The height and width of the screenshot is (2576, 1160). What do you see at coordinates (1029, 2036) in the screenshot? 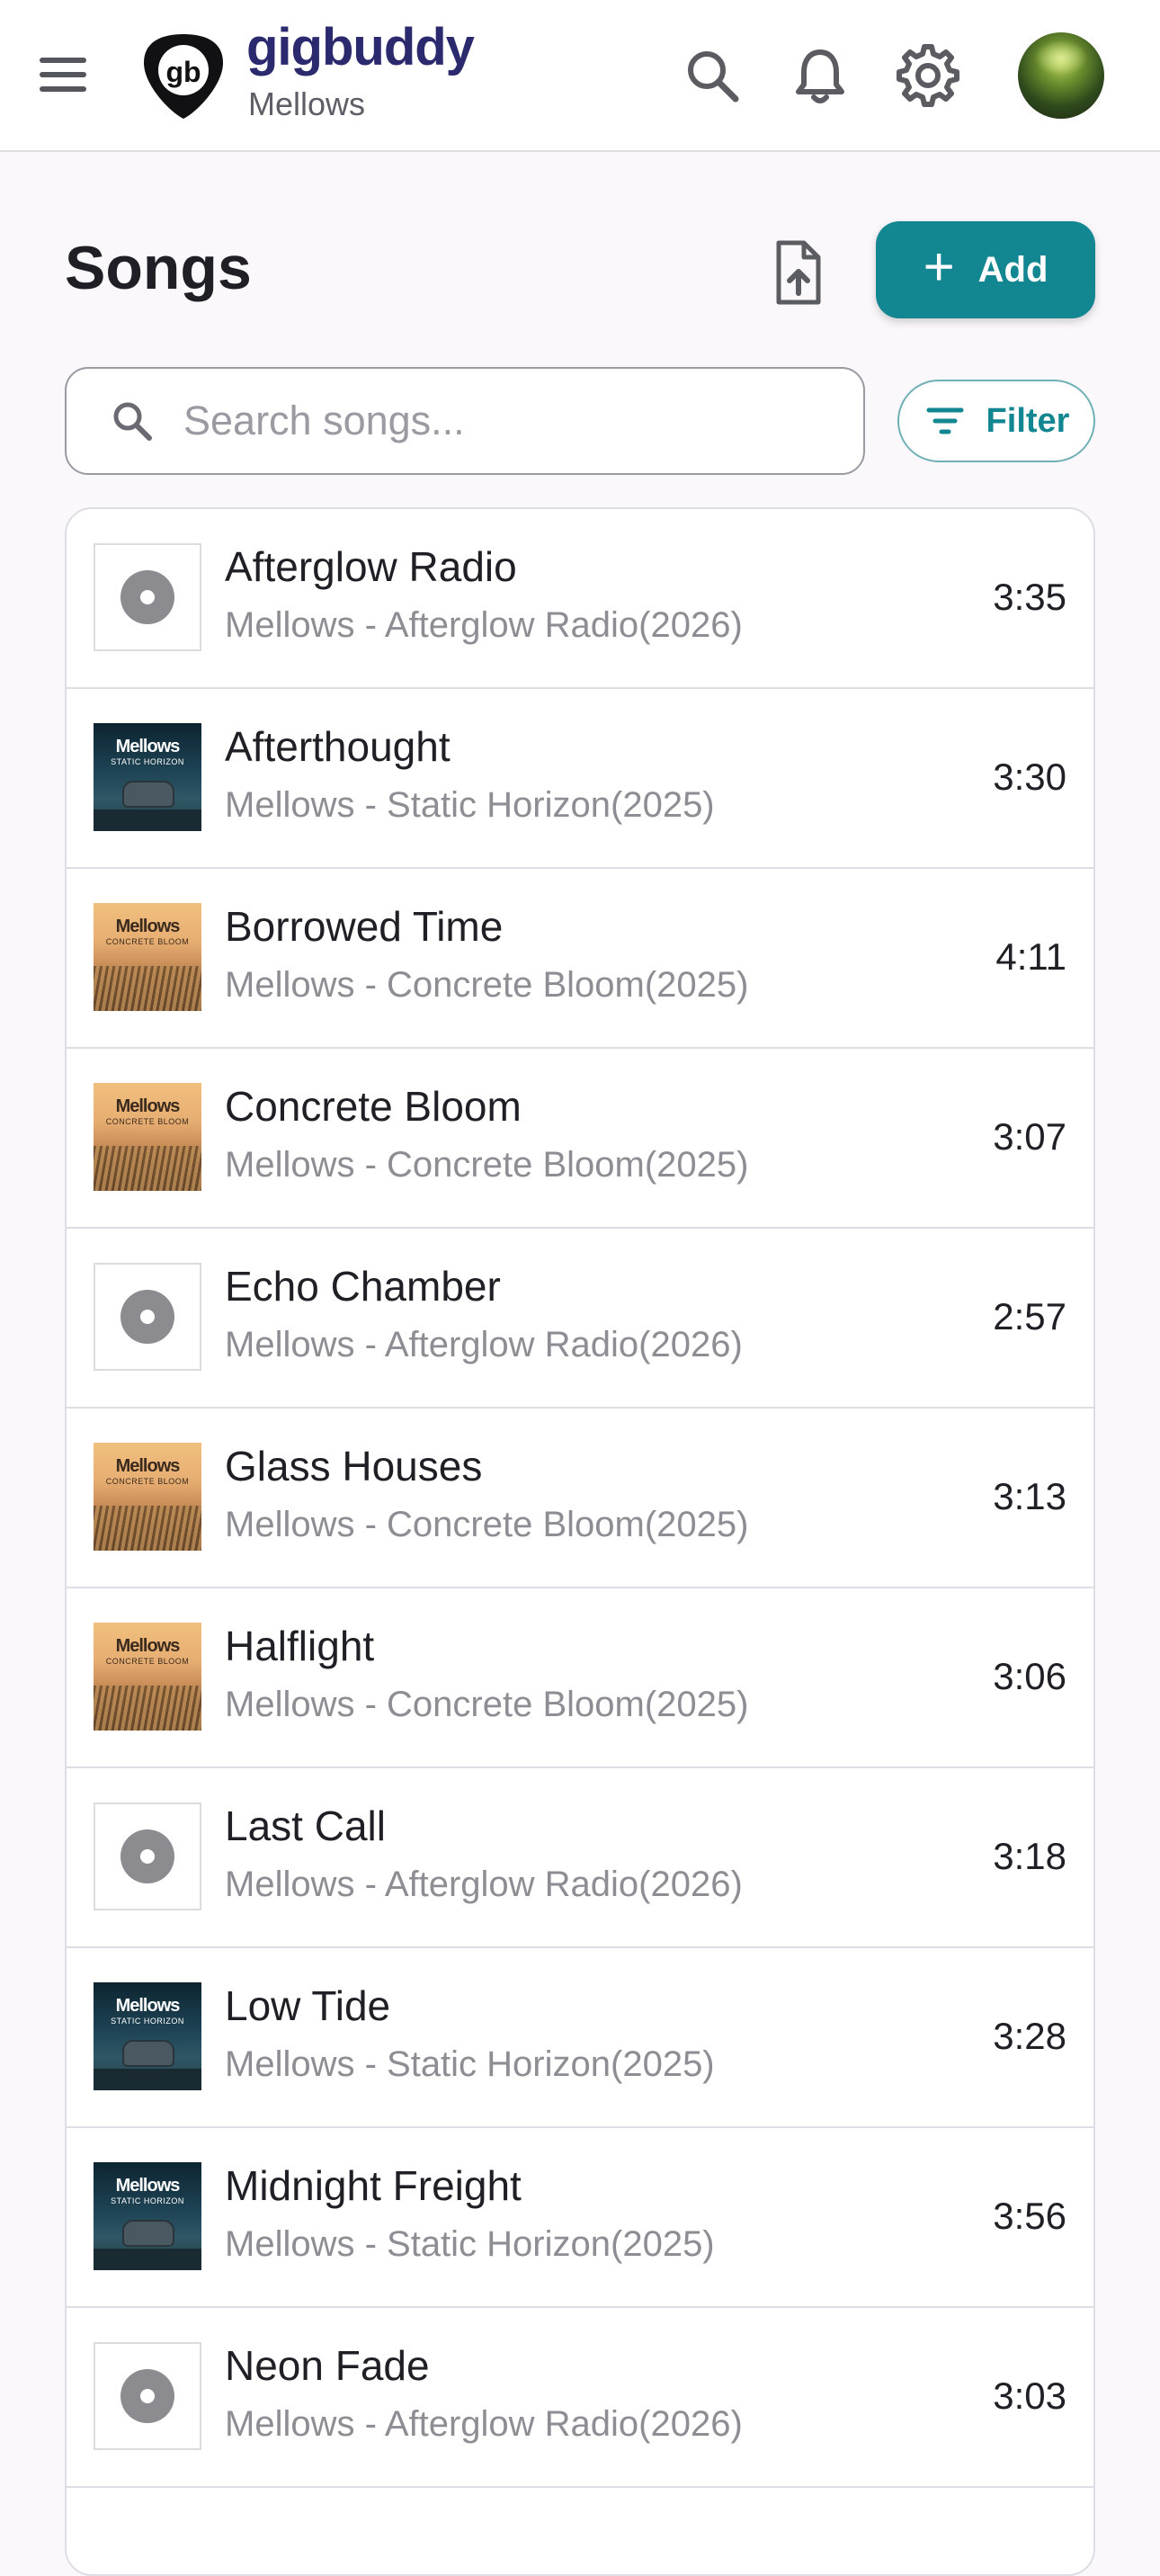
I see `song-duration: 3:28` at bounding box center [1029, 2036].